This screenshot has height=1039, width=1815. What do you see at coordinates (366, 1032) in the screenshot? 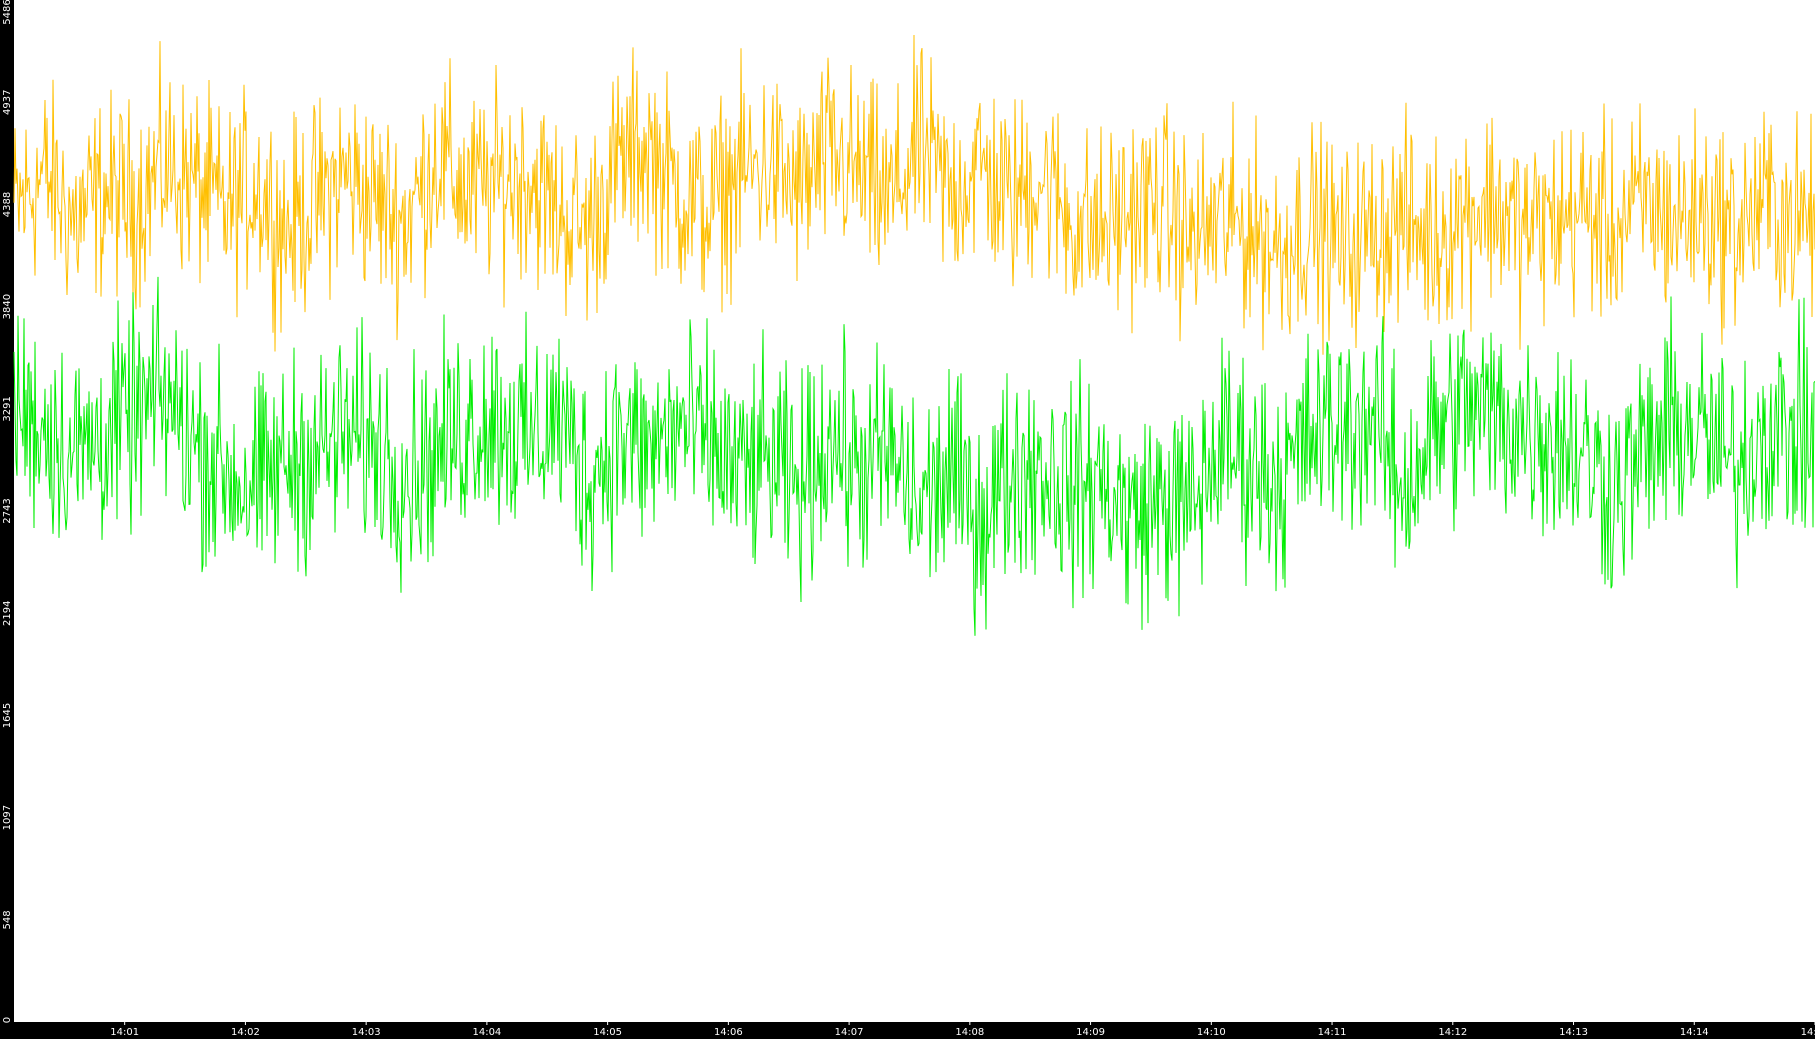
I see `x-tick-label: 14:03` at bounding box center [366, 1032].